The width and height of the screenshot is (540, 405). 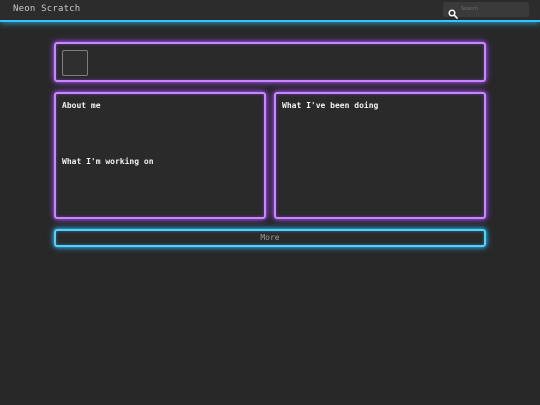 I want to click on top-navigation-bar: Neon Scratch, so click(x=270, y=11).